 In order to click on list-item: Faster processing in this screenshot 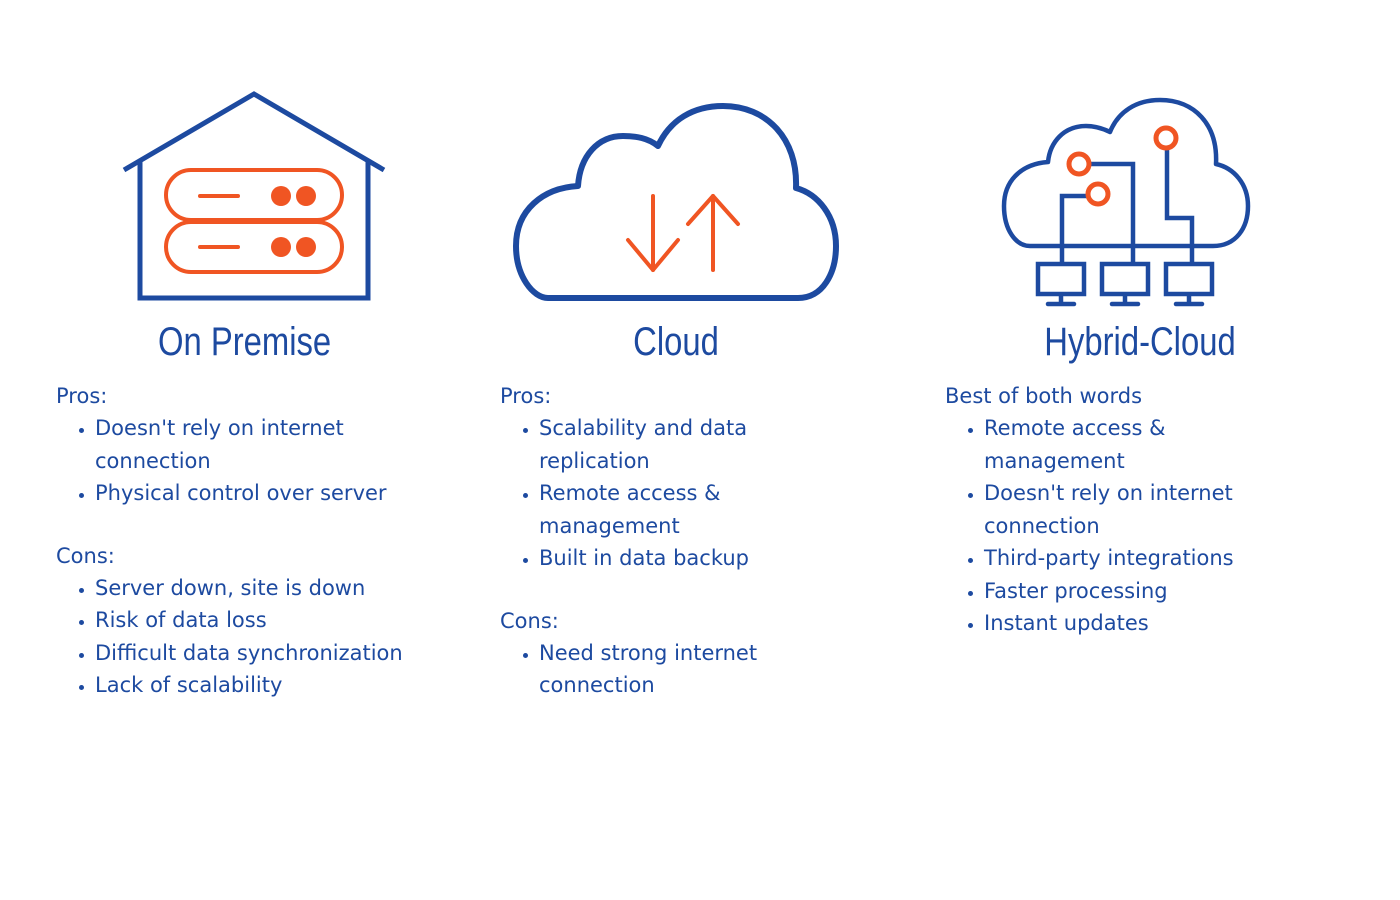, I will do `click(1144, 591)`.